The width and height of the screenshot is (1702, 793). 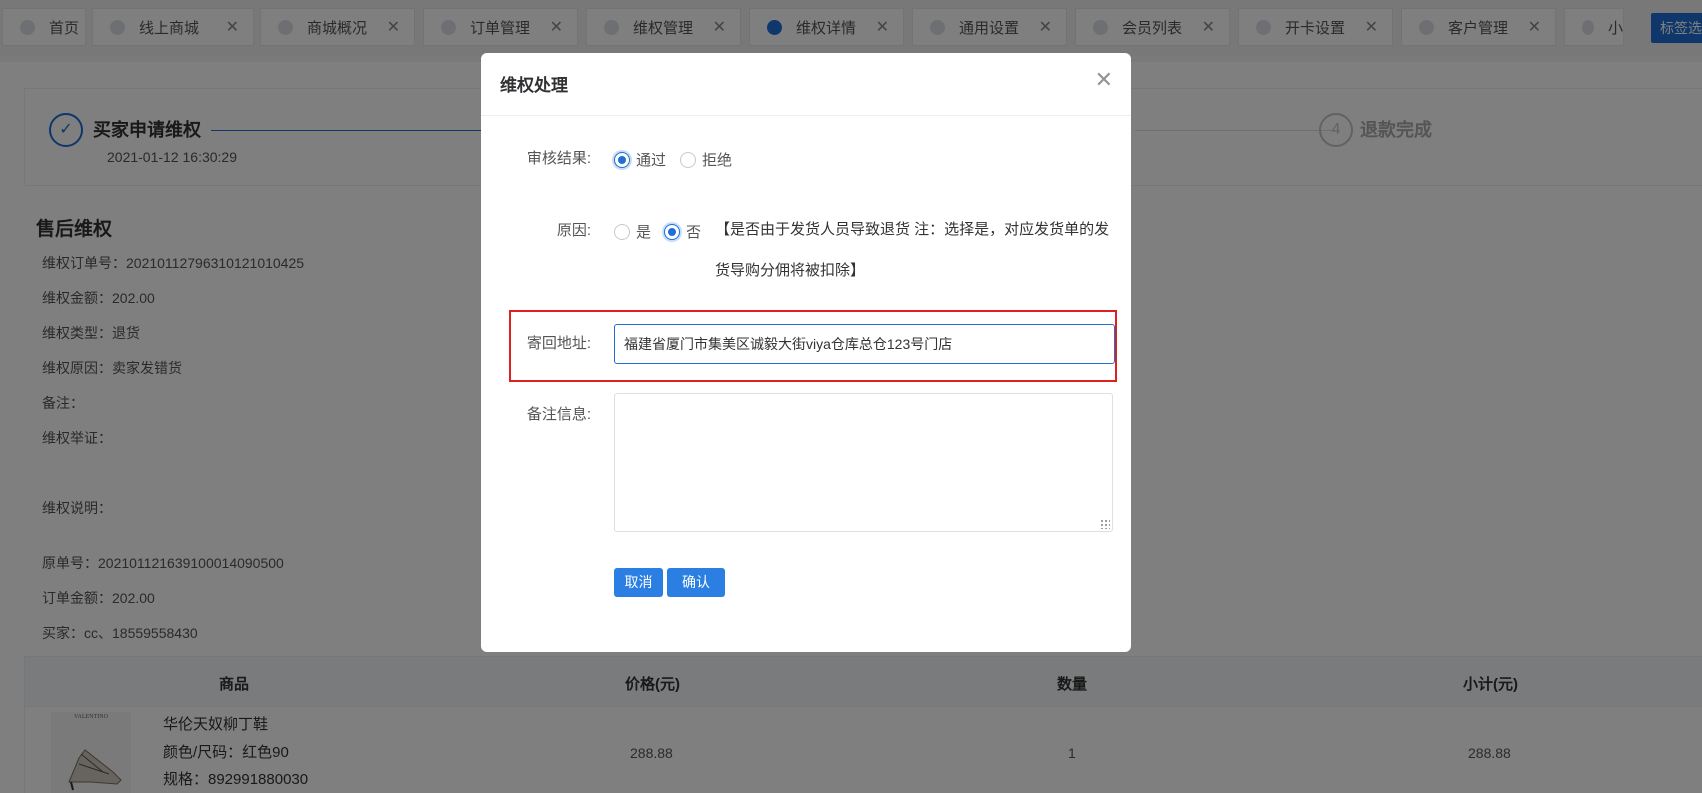 I want to click on cancel-button: 取消, so click(x=638, y=582).